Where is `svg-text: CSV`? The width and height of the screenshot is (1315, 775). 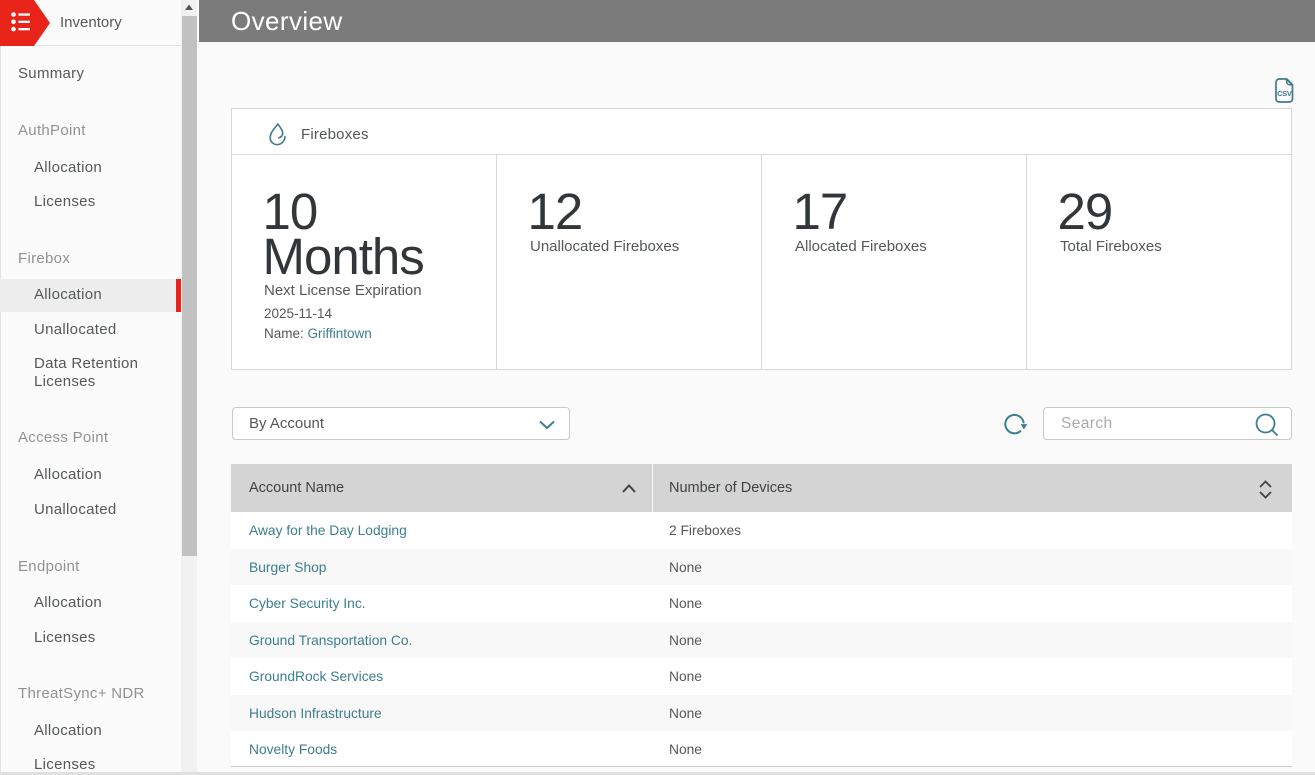
svg-text: CSV is located at coordinates (1285, 93).